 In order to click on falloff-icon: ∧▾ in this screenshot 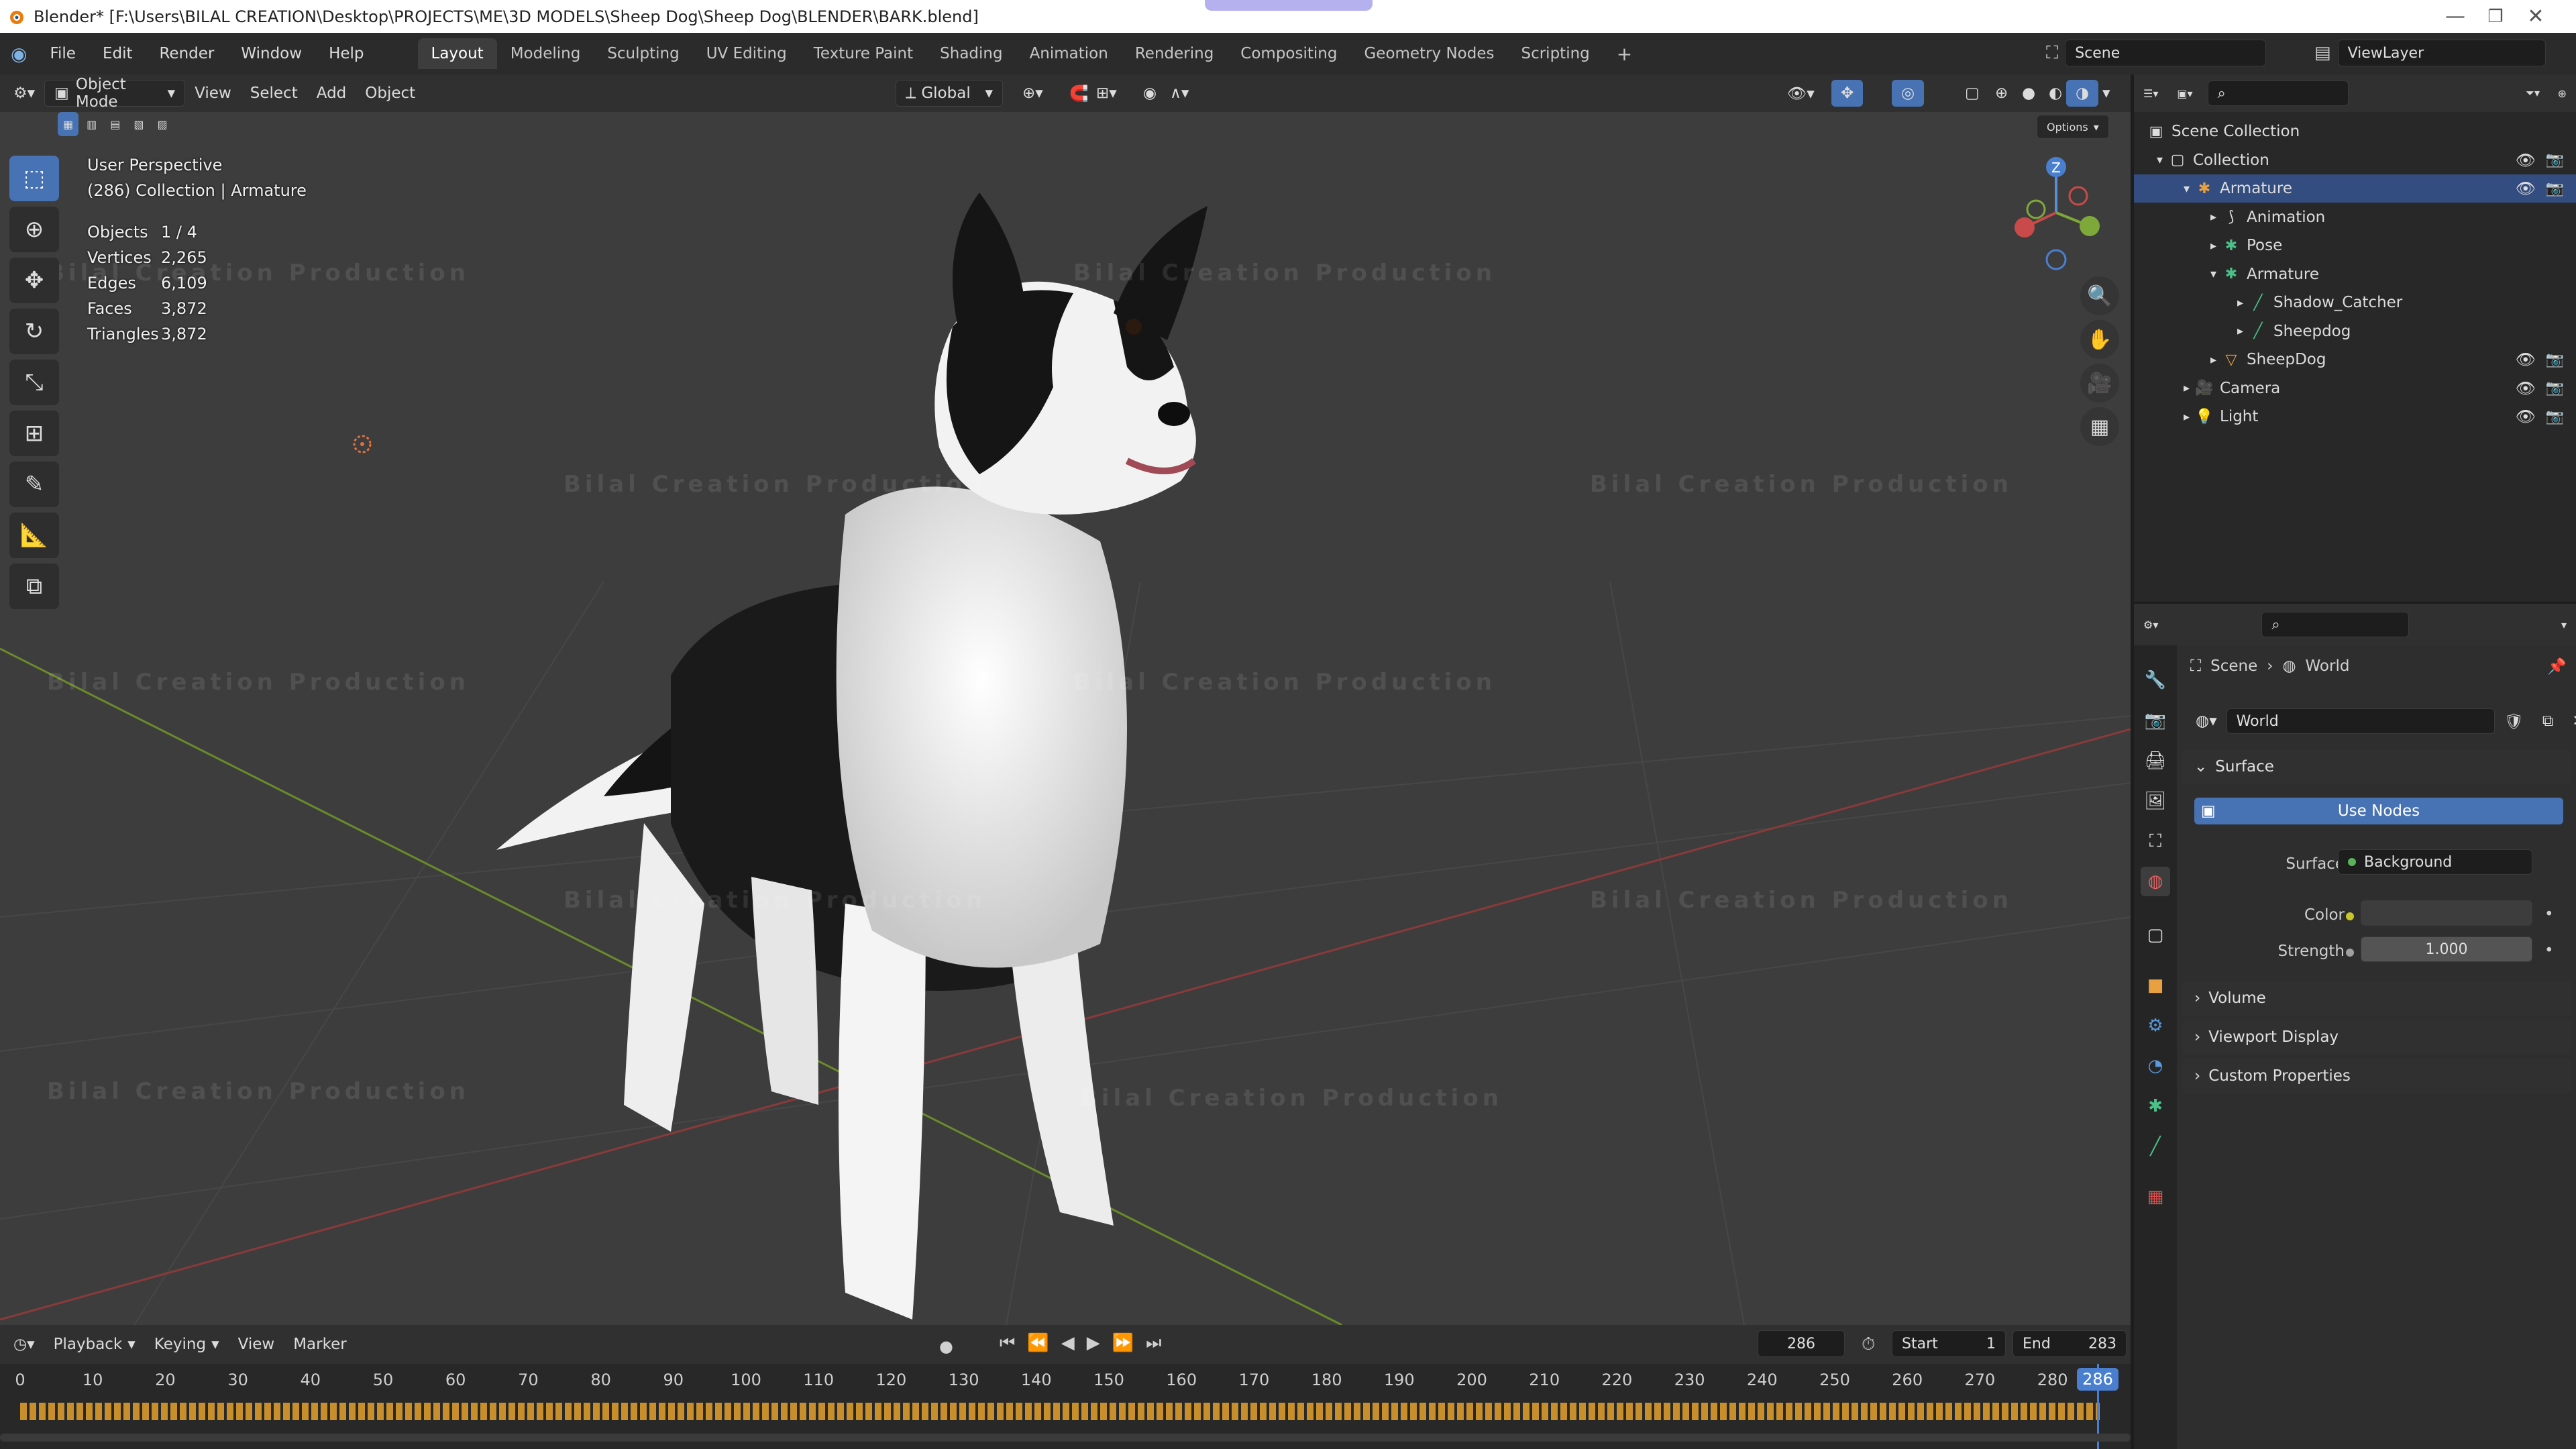, I will do `click(1179, 93)`.